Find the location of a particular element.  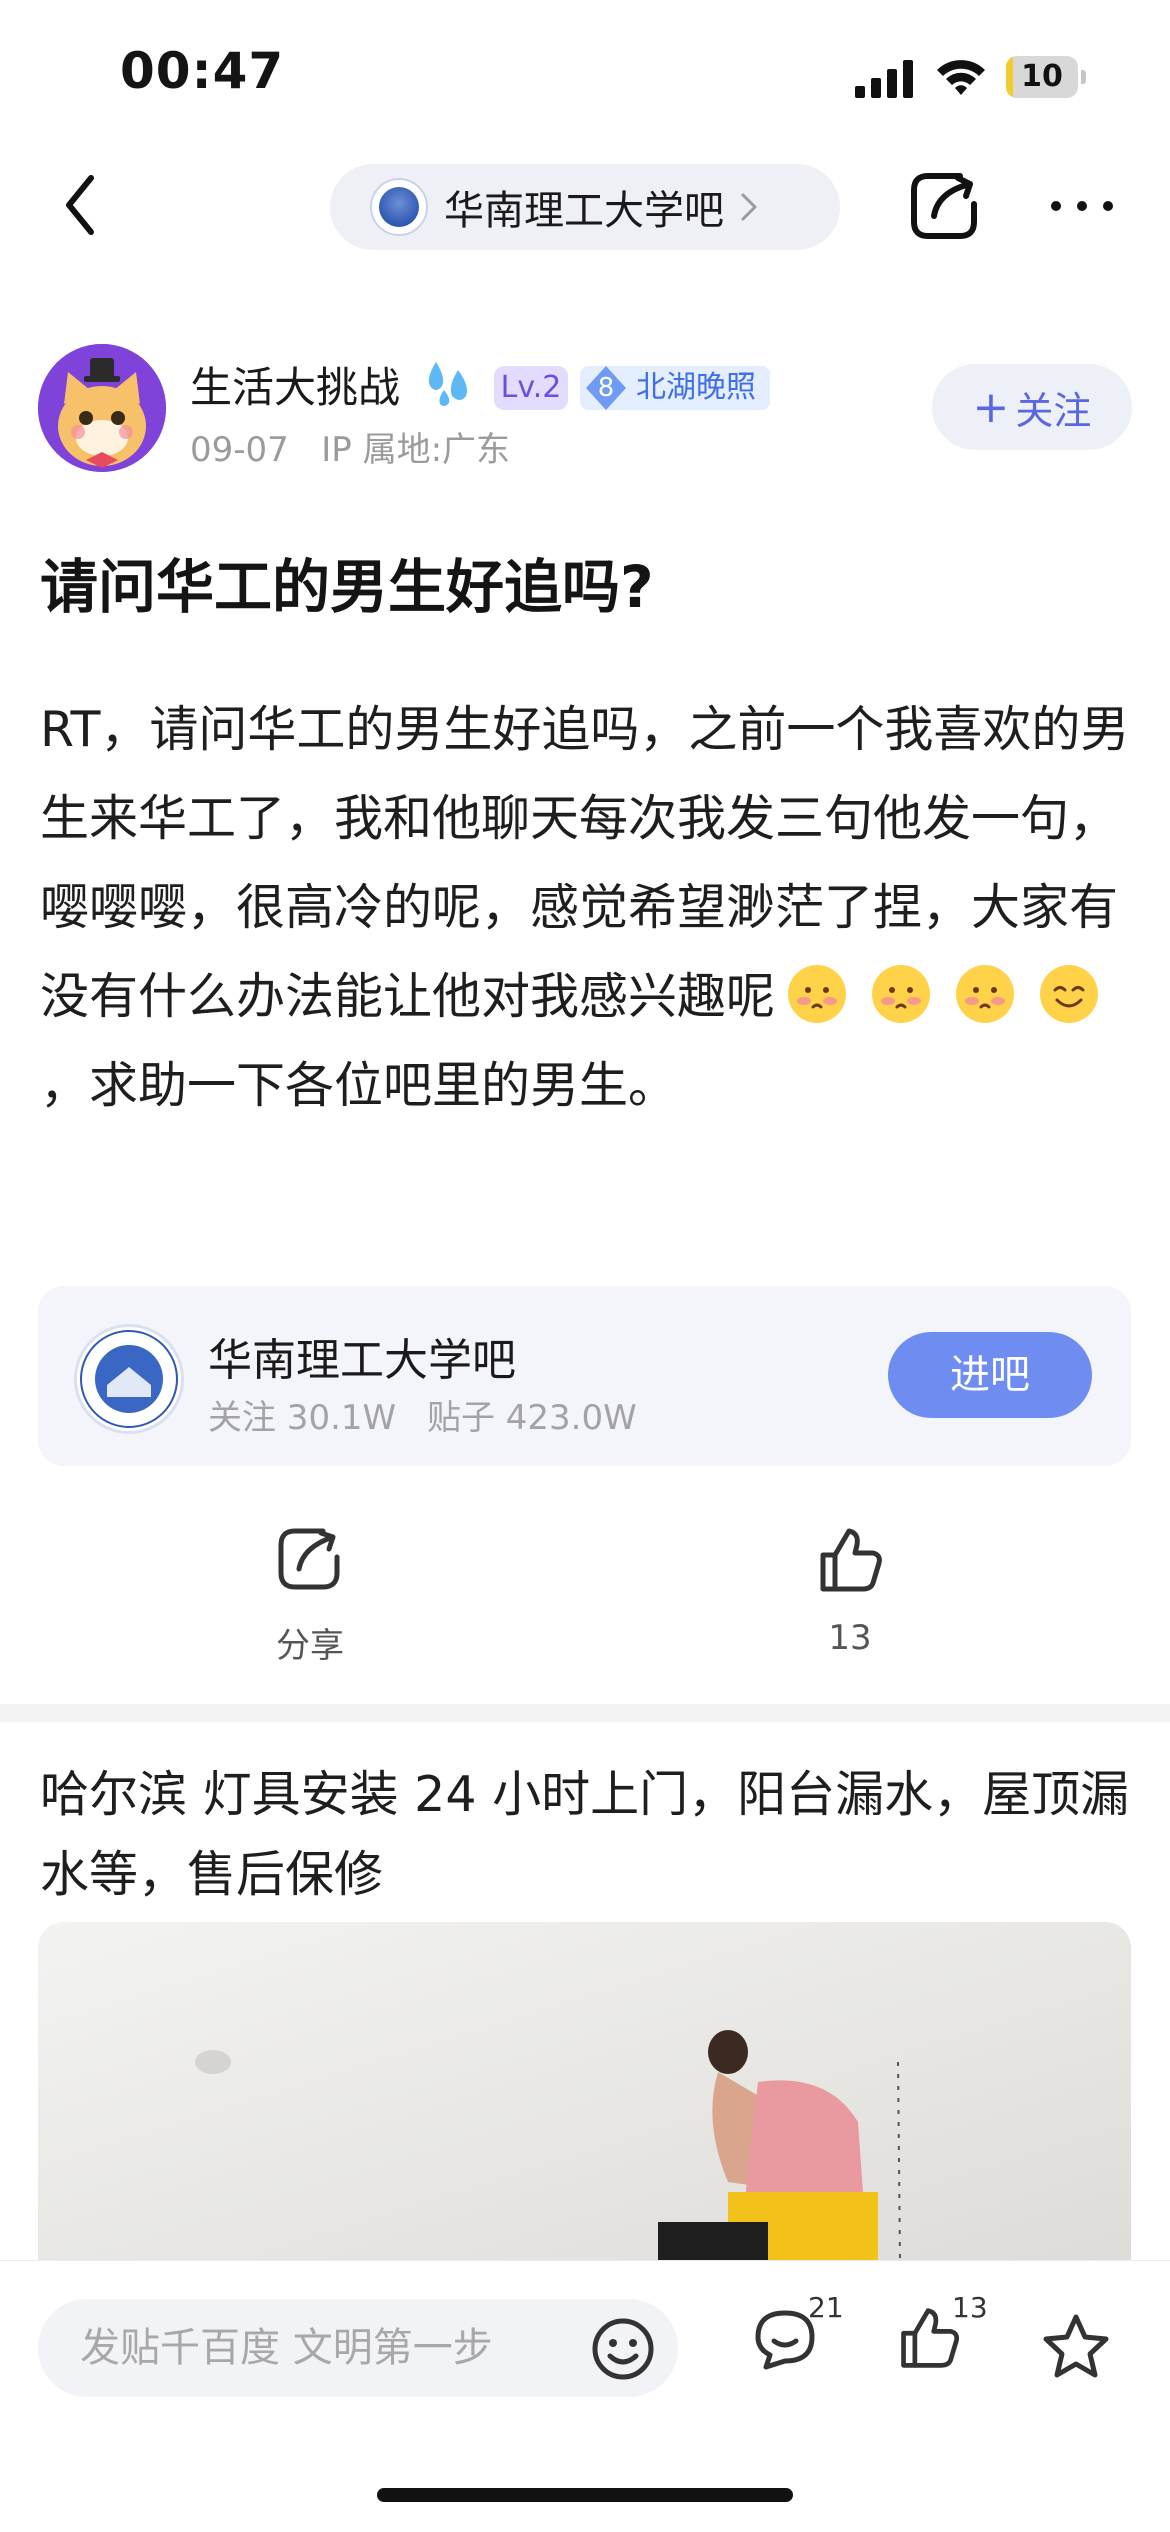

author-avatar is located at coordinates (102, 408).